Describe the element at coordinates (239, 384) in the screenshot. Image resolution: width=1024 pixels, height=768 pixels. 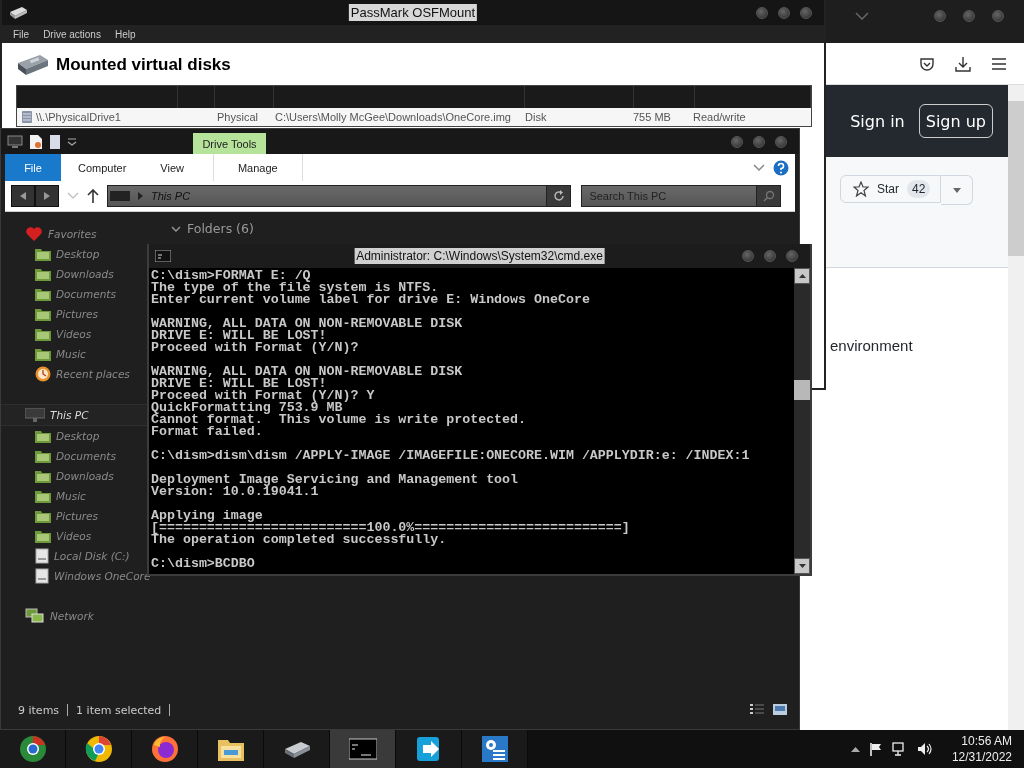
I see `console-line: DRIVE E: WILL BE LOST!` at that location.